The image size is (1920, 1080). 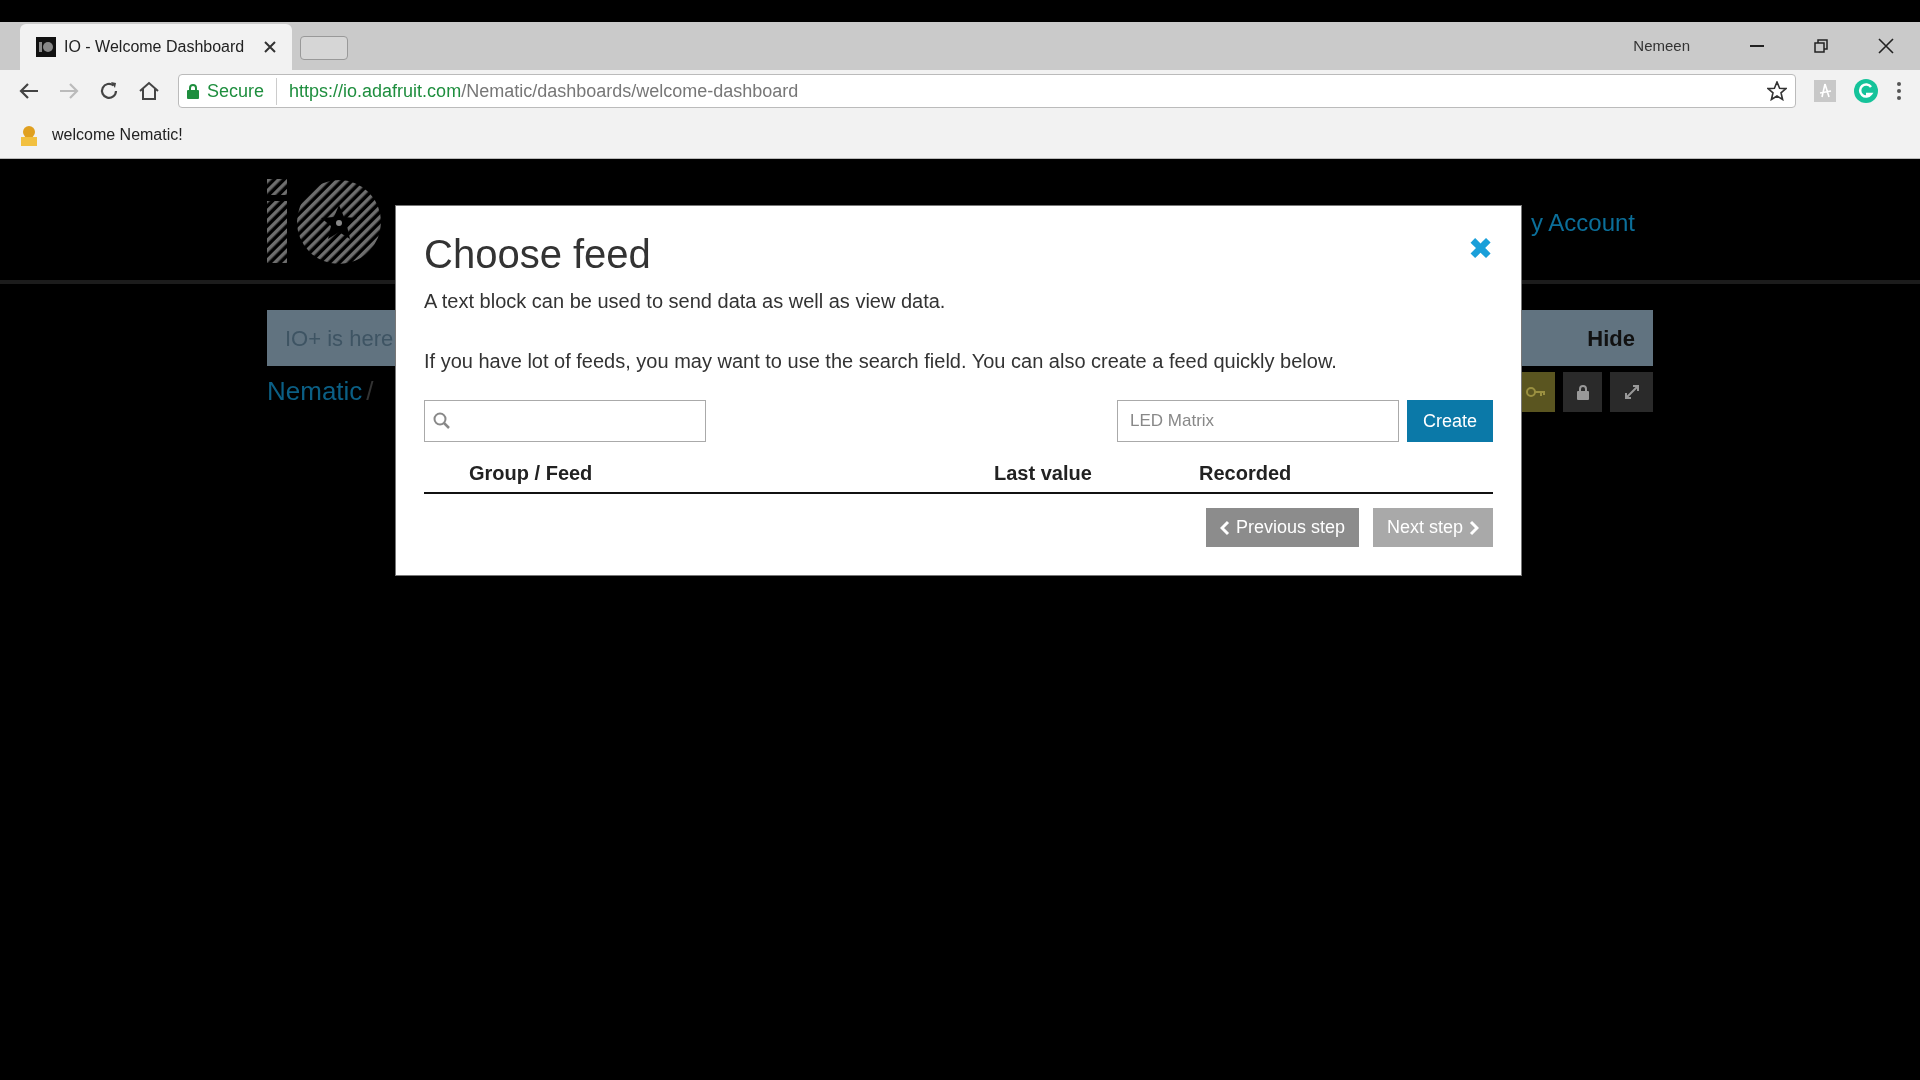 What do you see at coordinates (1474, 527) in the screenshot?
I see `chevron-right-icon` at bounding box center [1474, 527].